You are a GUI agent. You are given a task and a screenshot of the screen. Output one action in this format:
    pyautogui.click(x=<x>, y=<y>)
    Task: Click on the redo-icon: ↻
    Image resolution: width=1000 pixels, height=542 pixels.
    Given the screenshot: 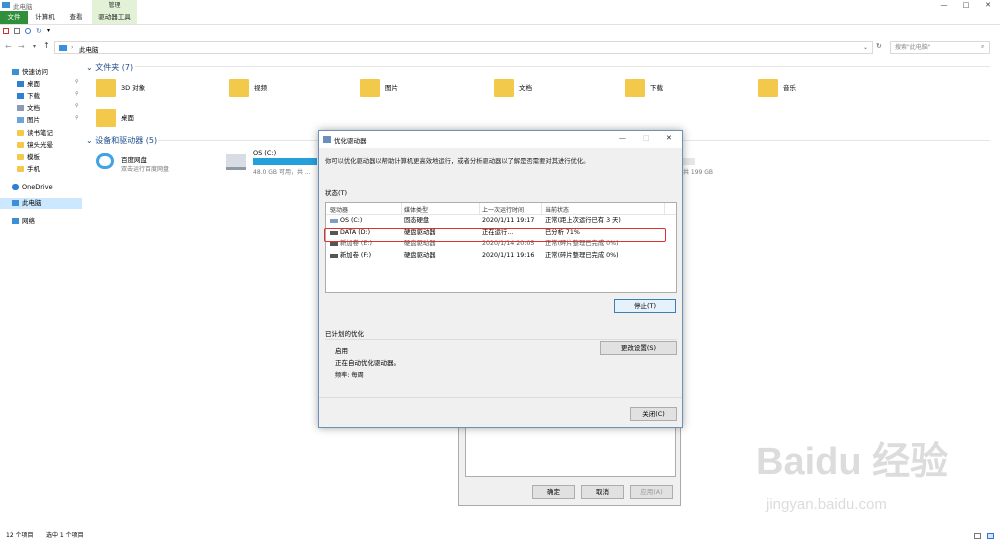 What is the action you would take?
    pyautogui.click(x=39, y=31)
    